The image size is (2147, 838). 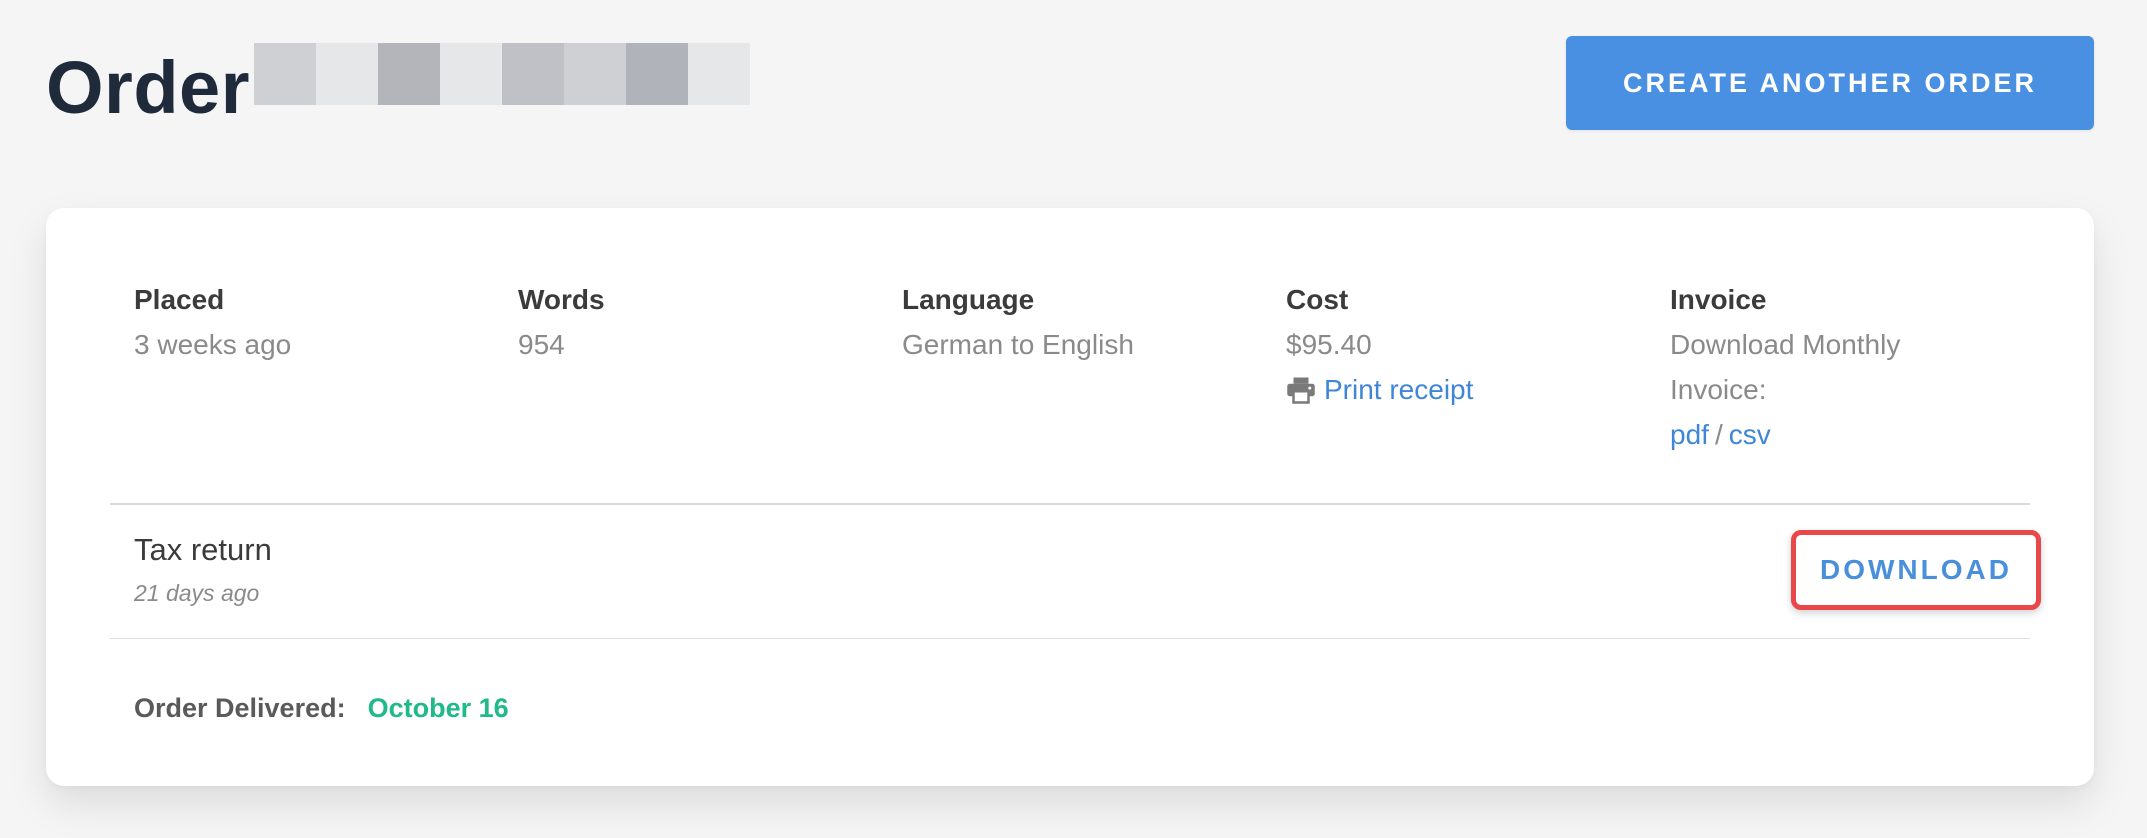 What do you see at coordinates (1718, 389) in the screenshot?
I see `invoice-text-line2: Invoice:` at bounding box center [1718, 389].